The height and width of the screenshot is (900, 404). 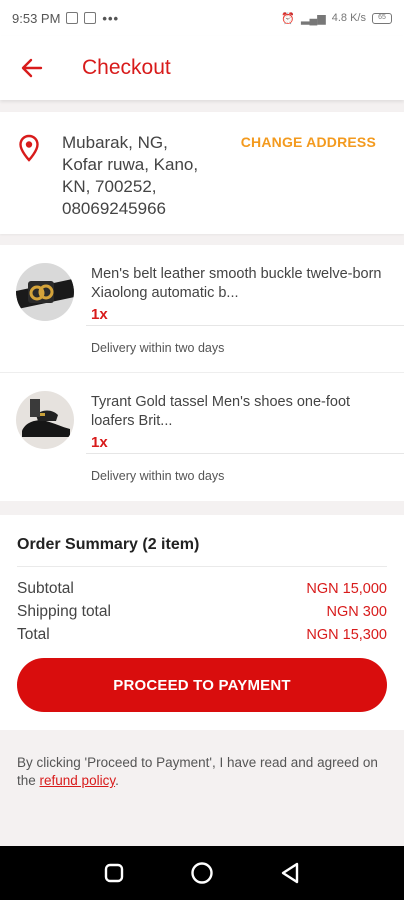 I want to click on product-image-belt, so click(x=45, y=292).